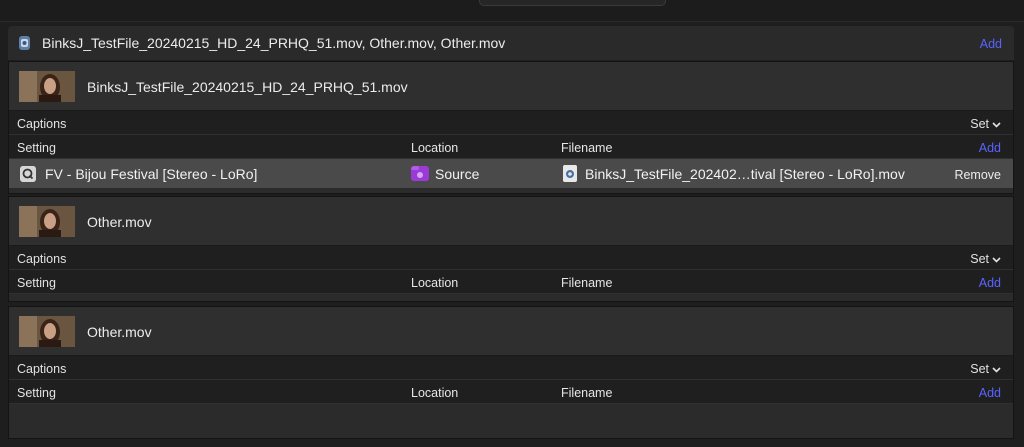  I want to click on output-setting: FV - Bijou Festival [Stereo - LoRo], so click(151, 174).